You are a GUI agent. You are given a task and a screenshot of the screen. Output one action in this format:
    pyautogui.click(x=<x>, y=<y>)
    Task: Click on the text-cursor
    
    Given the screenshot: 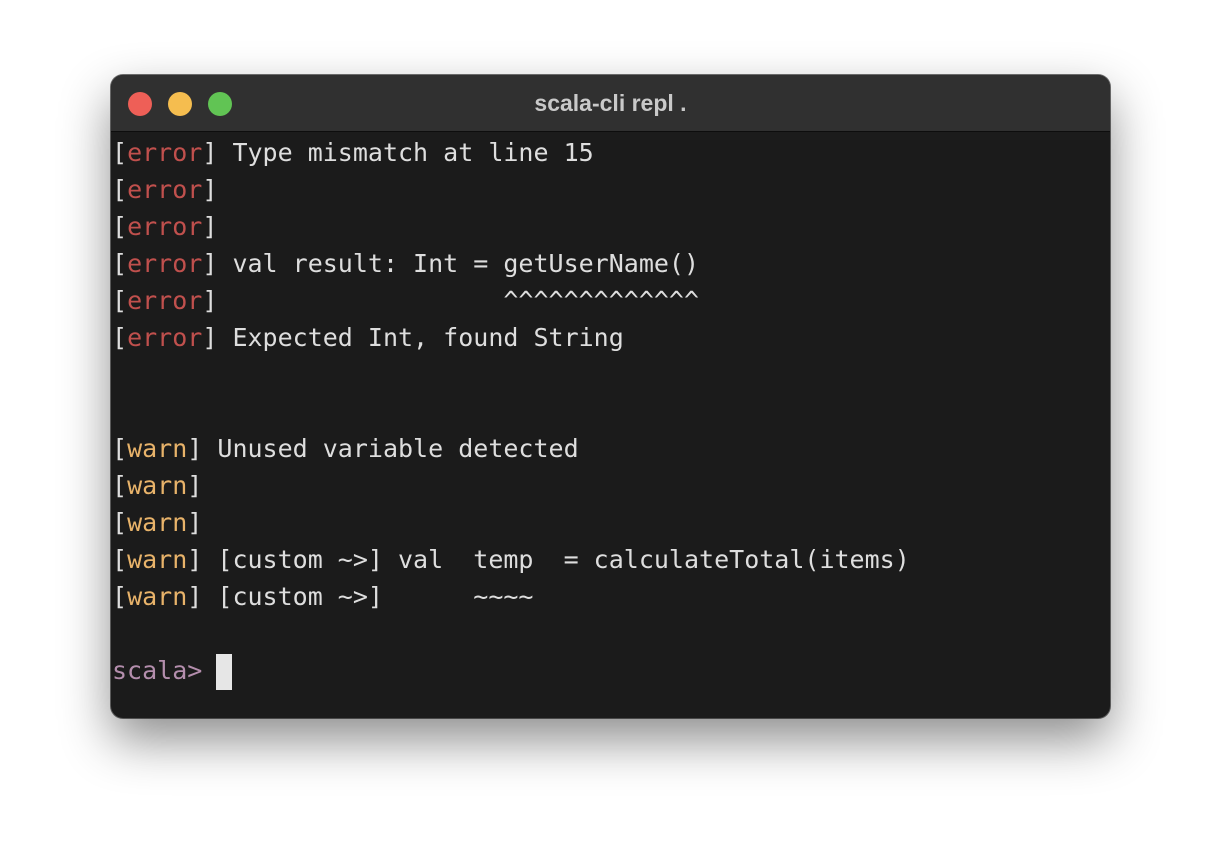 What is the action you would take?
    pyautogui.click(x=224, y=672)
    